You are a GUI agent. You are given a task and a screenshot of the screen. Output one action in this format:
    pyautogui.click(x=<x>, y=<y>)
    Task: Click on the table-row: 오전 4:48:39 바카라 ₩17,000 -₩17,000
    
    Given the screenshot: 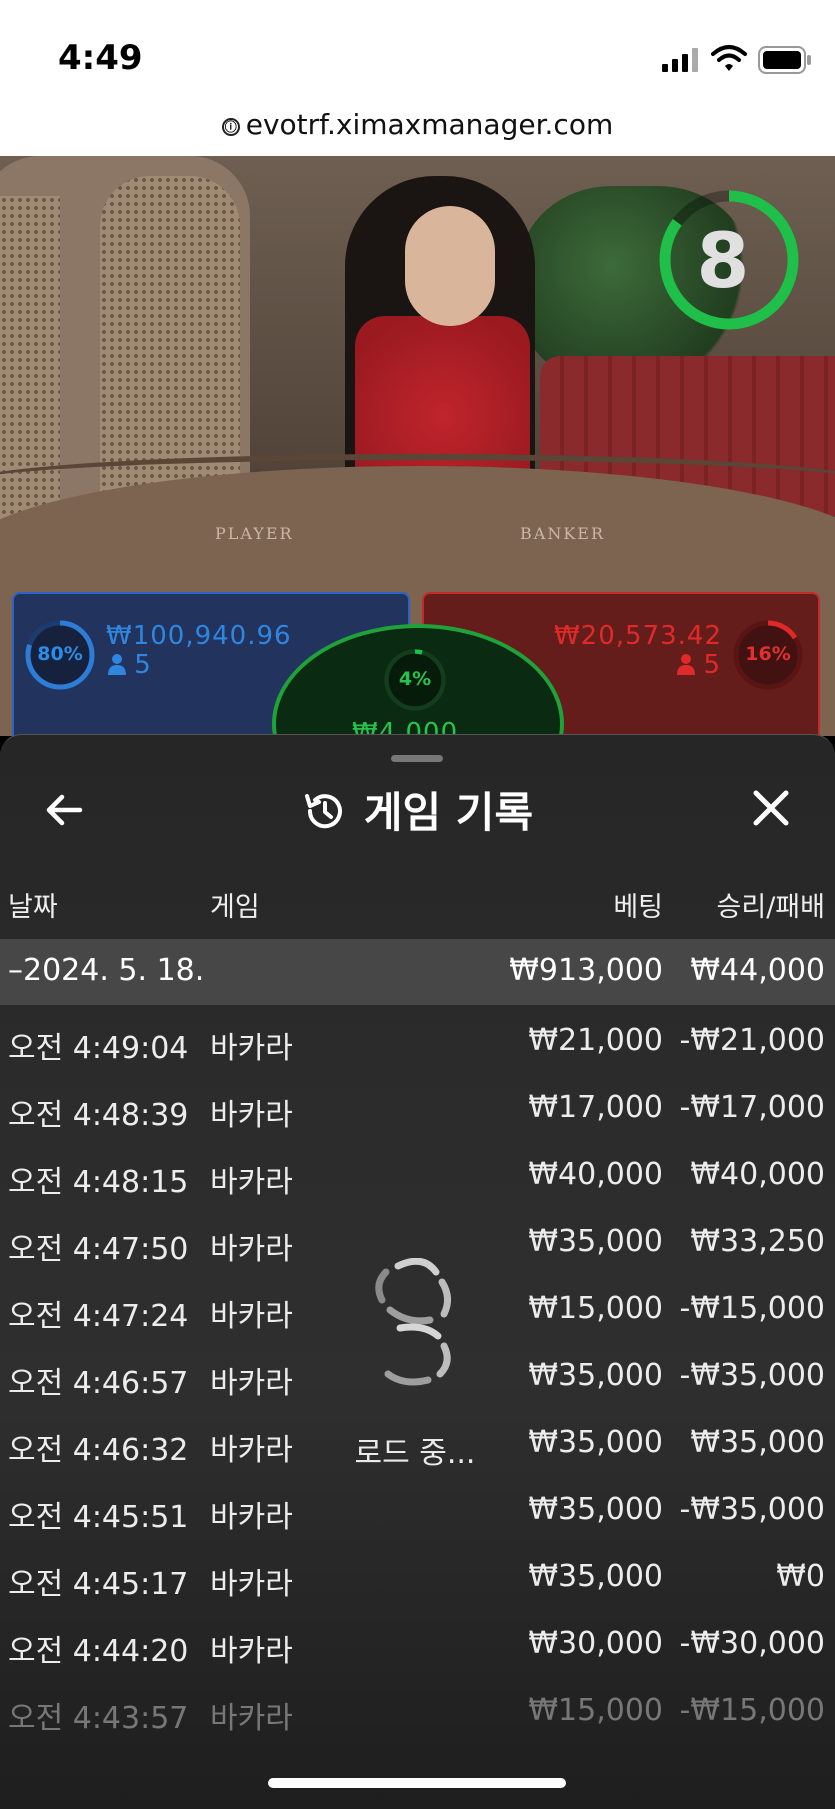 What is the action you would take?
    pyautogui.click(x=417, y=1110)
    